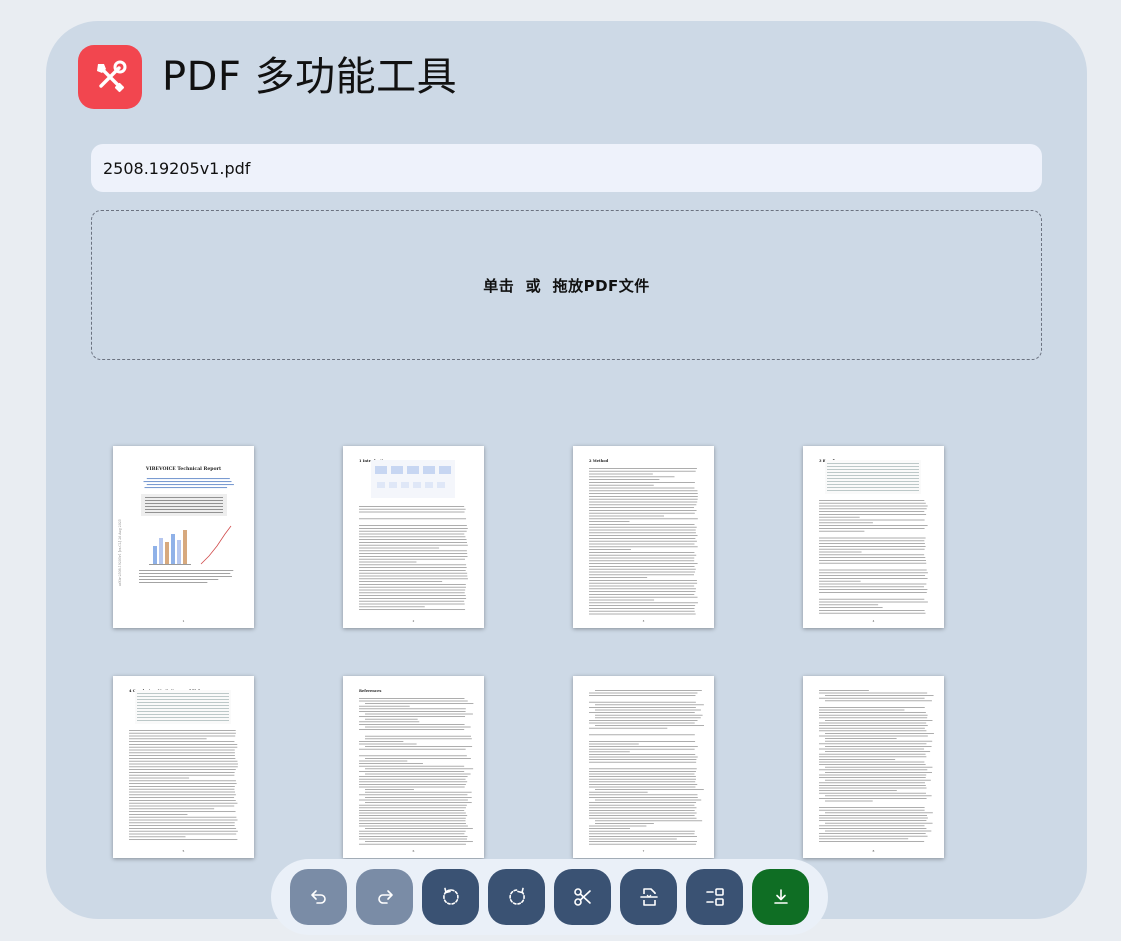 This screenshot has width=1121, height=941. Describe the element at coordinates (120, 552) in the screenshot. I see `arxiv-side-note: arXiv:2508.19205v1 [cs.CL] 26 Aug 2025` at that location.